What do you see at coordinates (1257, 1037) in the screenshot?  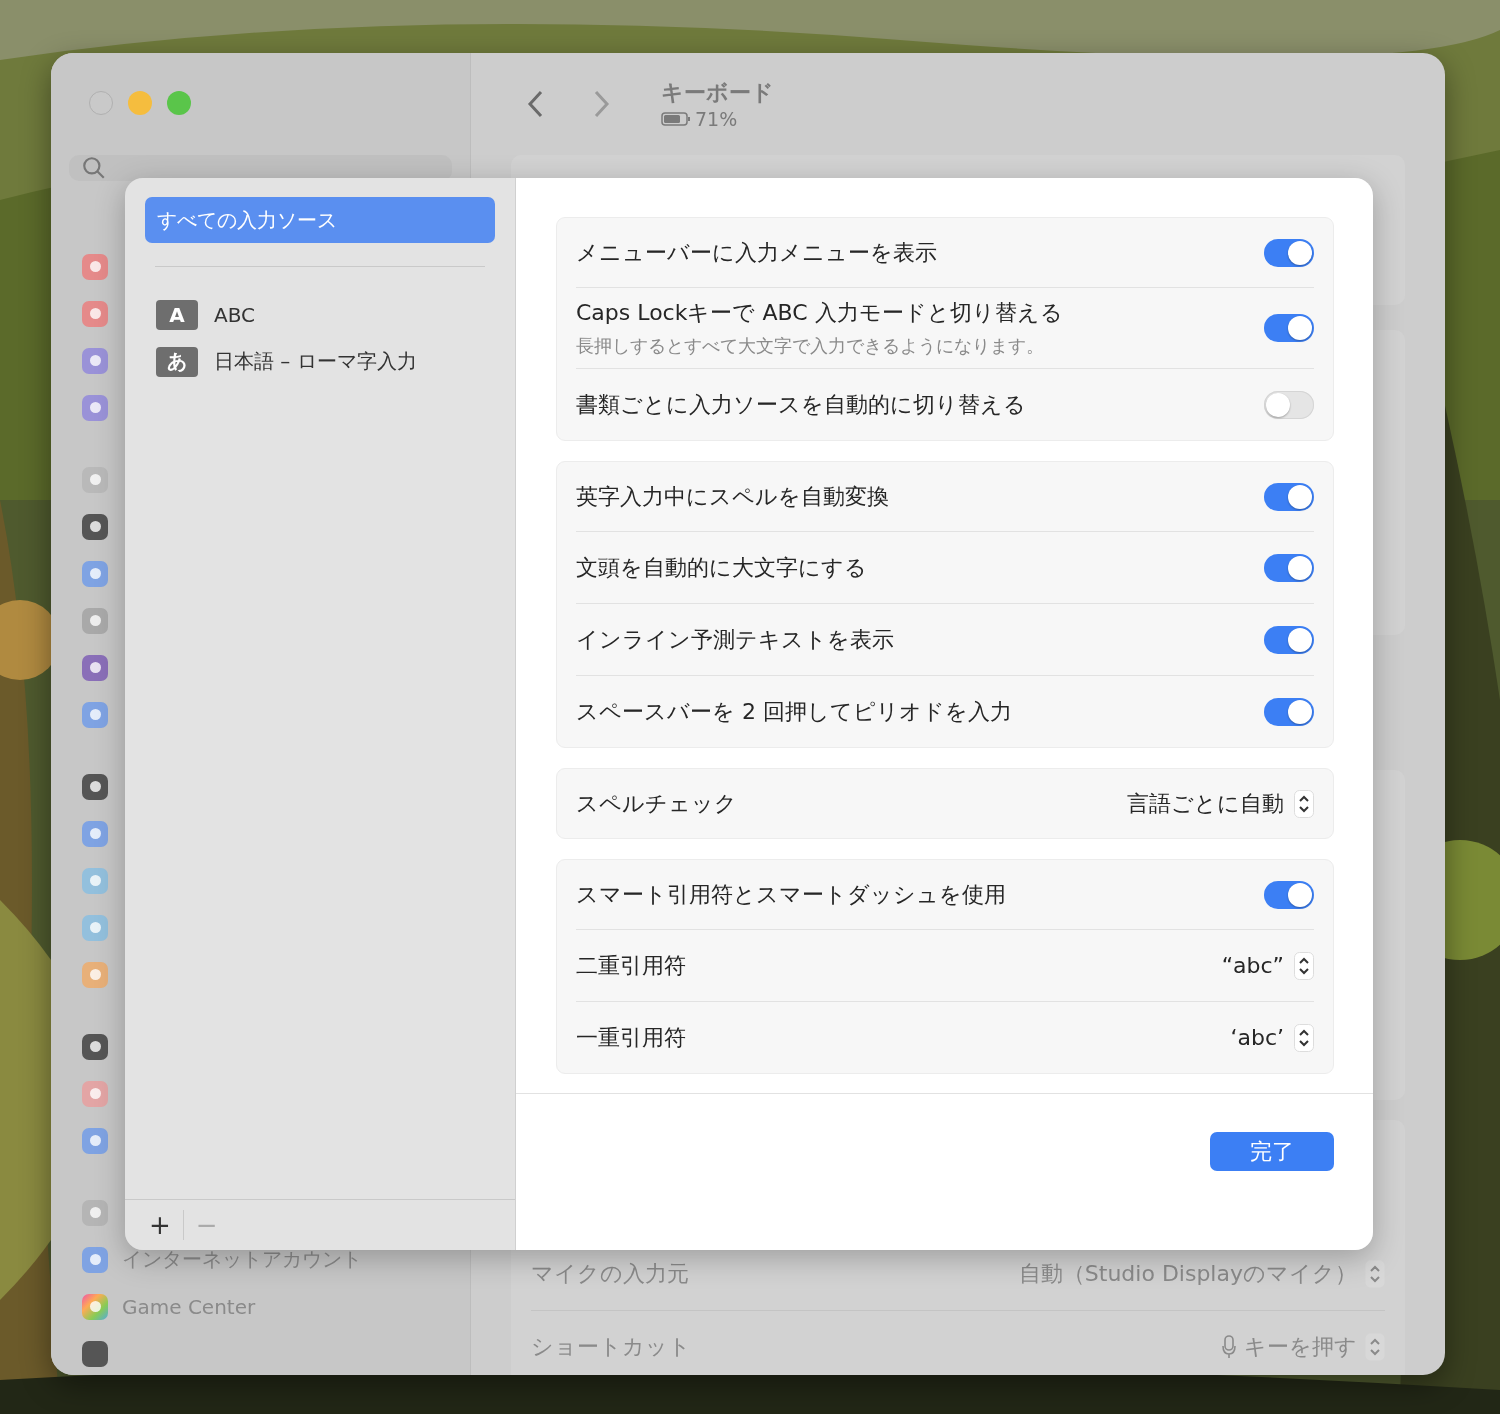 I see `popup-value: ‘abc’` at bounding box center [1257, 1037].